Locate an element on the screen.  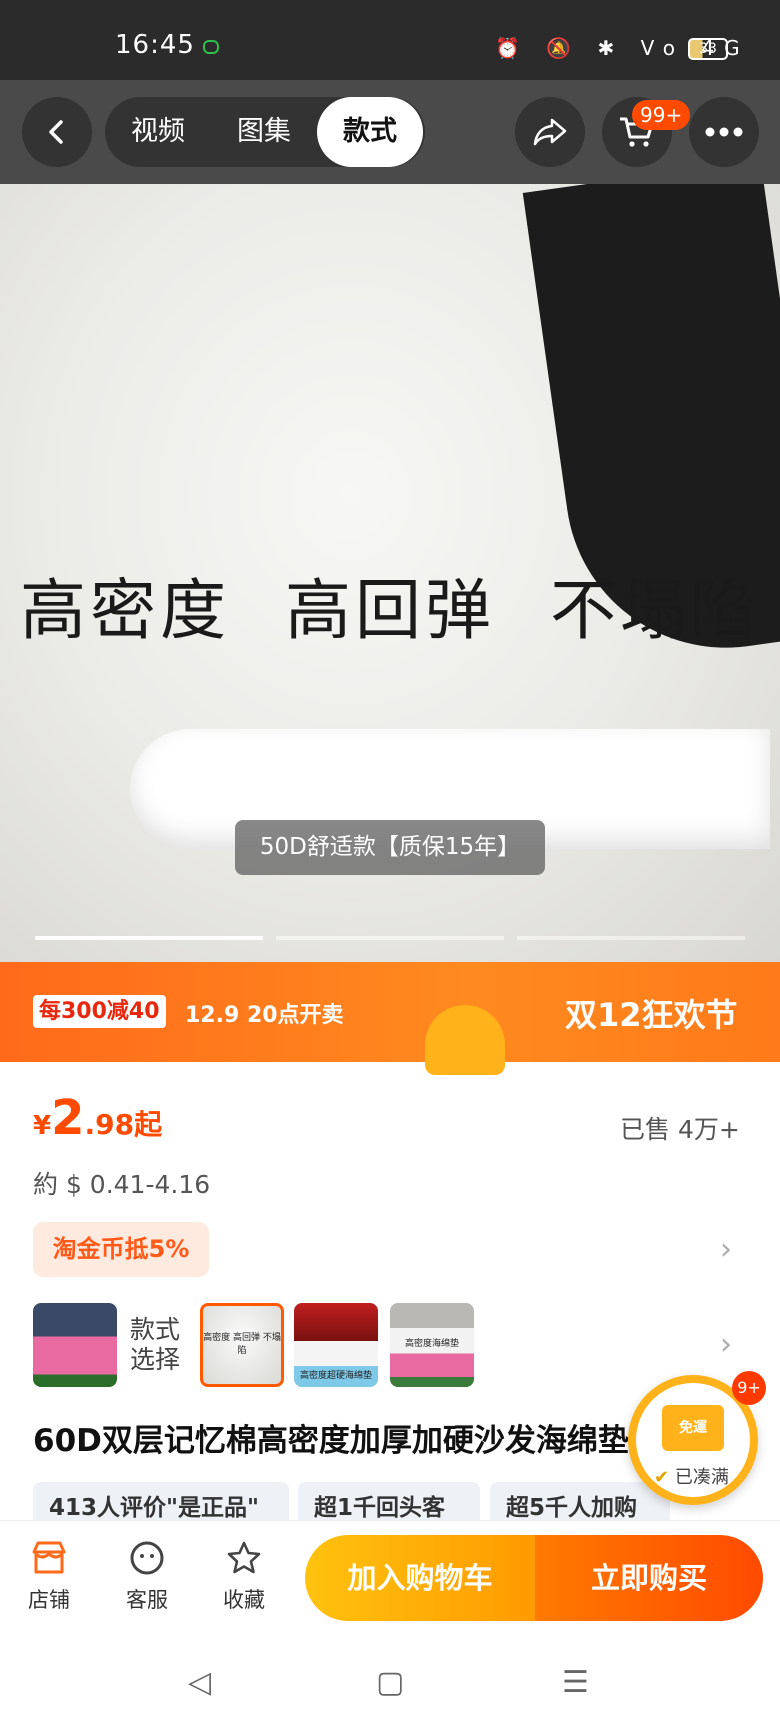
truck-icon: 免運 is located at coordinates (693, 1428).